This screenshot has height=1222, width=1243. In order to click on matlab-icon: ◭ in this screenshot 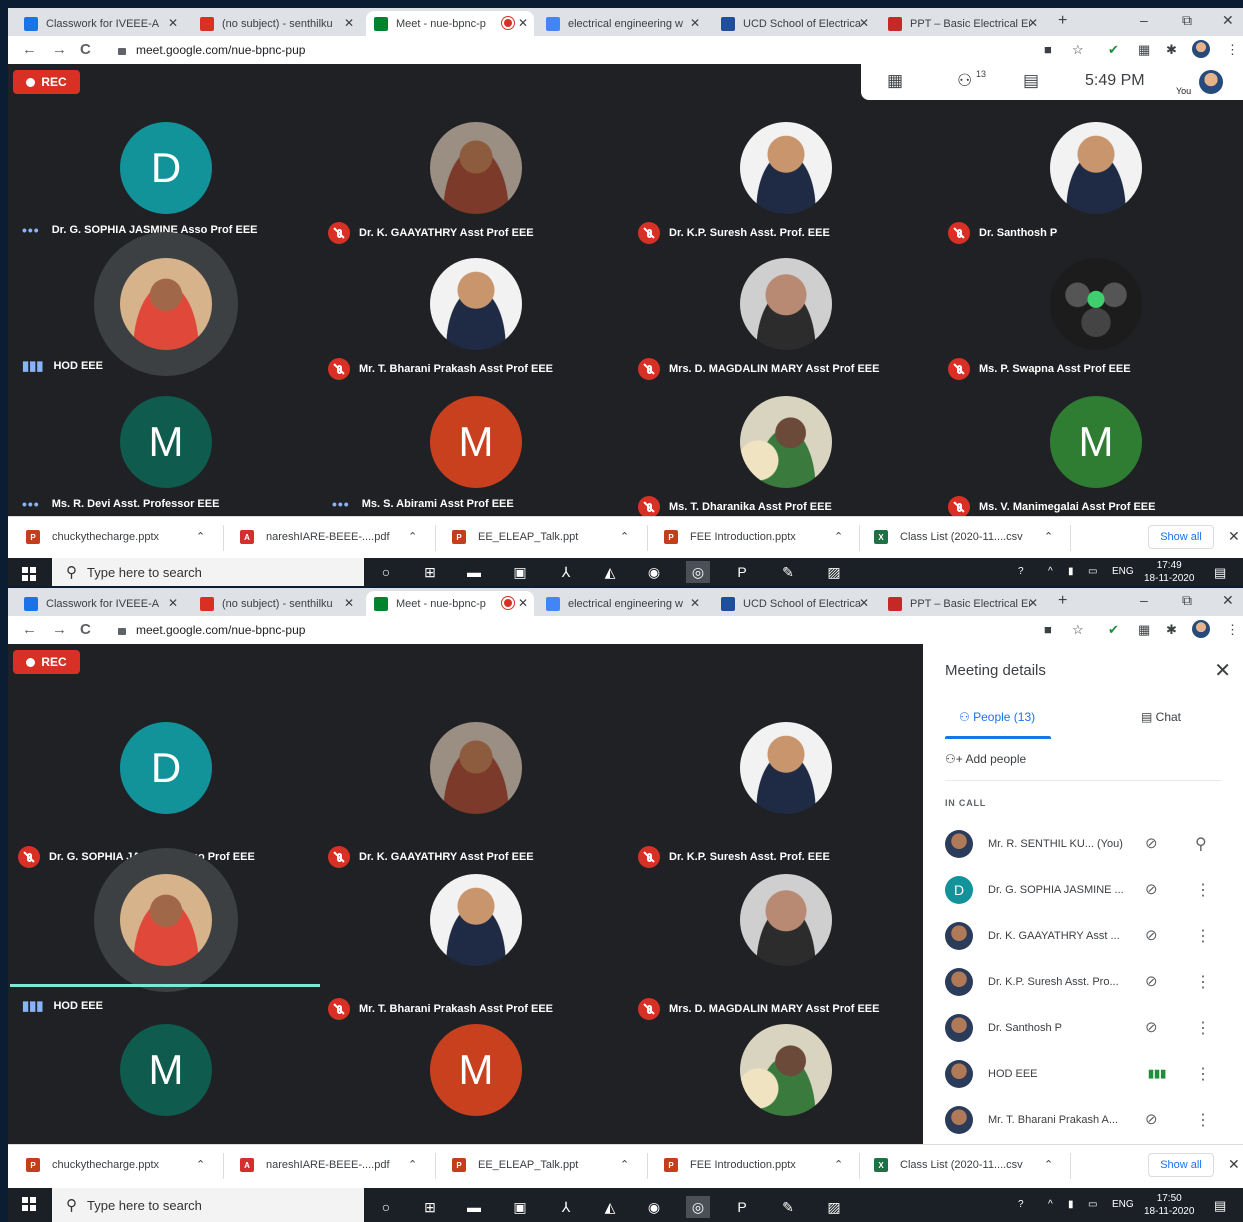, I will do `click(610, 572)`.